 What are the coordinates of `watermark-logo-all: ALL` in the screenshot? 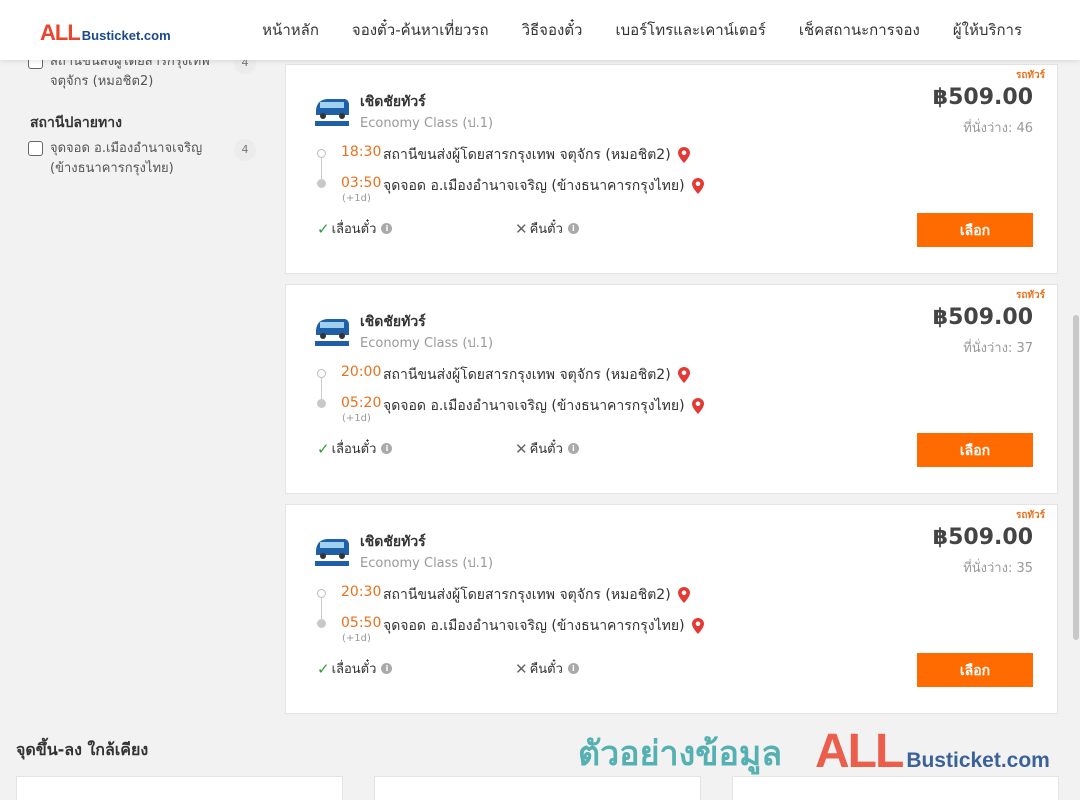 It's located at (859, 751).